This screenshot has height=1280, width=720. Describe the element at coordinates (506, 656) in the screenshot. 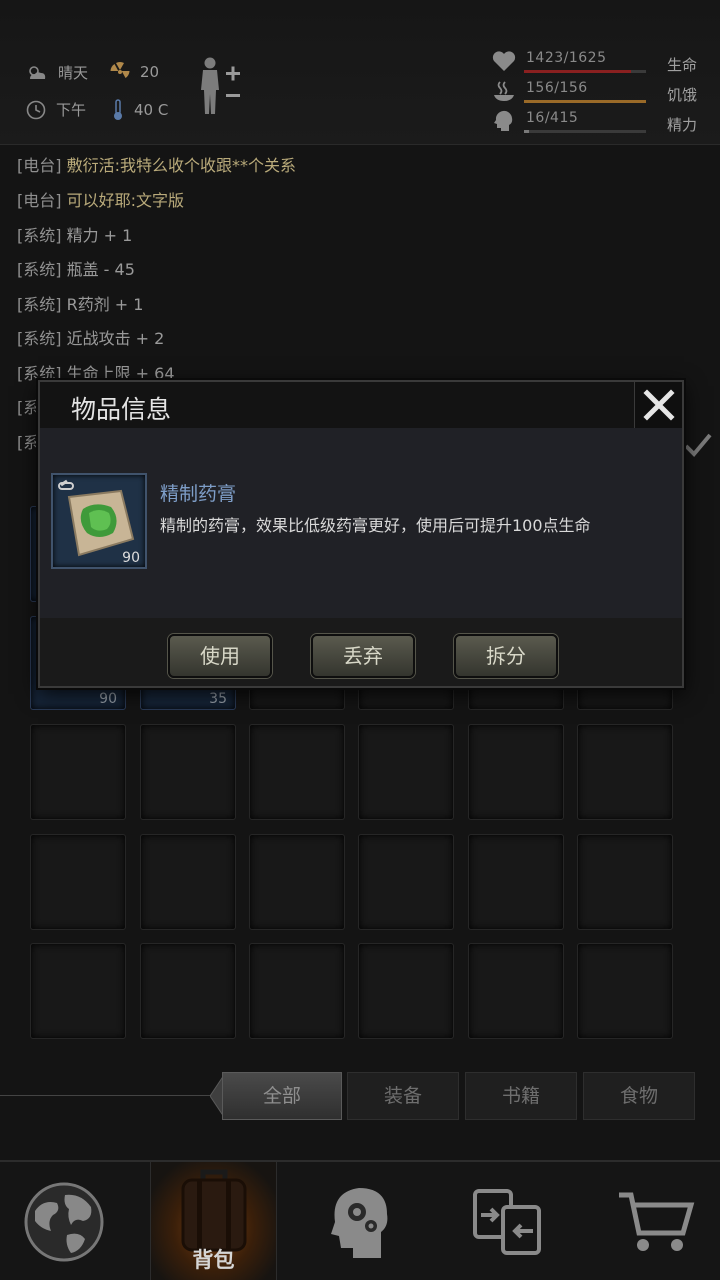

I see `split-button: 拆分` at that location.